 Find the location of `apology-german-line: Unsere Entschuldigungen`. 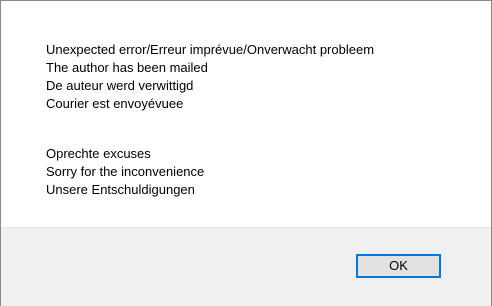

apology-german-line: Unsere Entschuldigungen is located at coordinates (120, 189).